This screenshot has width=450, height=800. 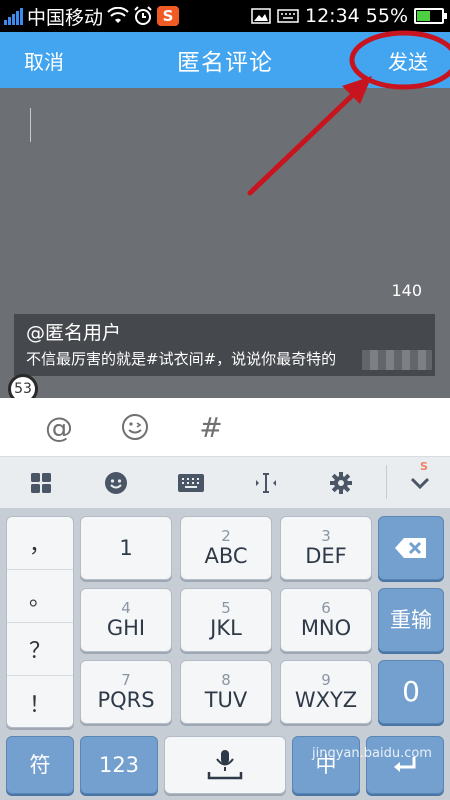 What do you see at coordinates (40, 543) in the screenshot?
I see `punct-comma: ，` at bounding box center [40, 543].